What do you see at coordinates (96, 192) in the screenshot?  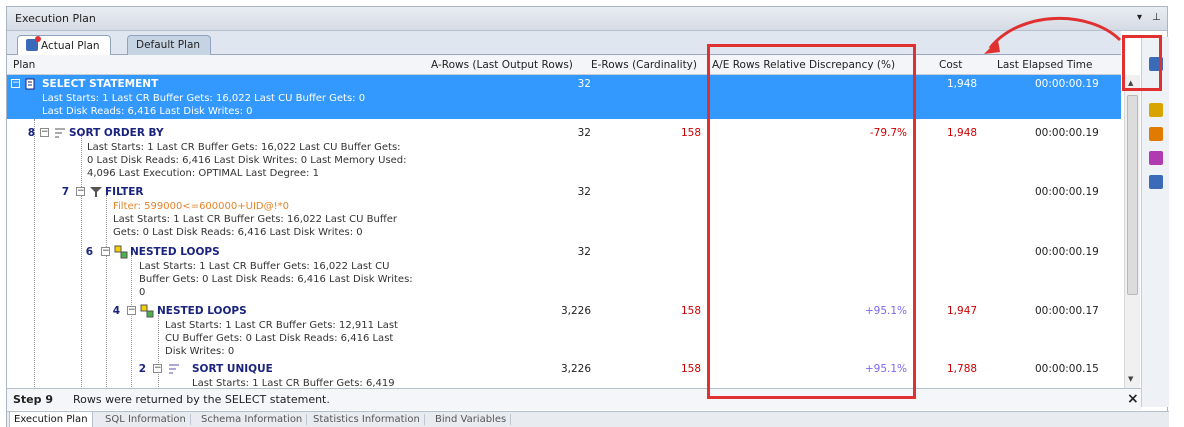 I see `filter-icon` at bounding box center [96, 192].